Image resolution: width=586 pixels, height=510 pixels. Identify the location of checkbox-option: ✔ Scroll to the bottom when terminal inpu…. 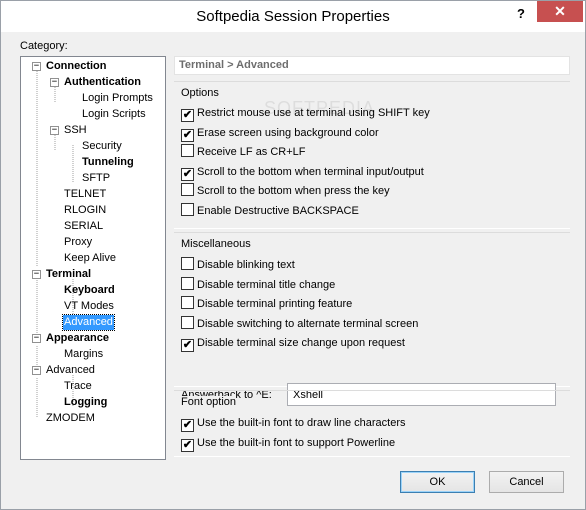
(302, 172).